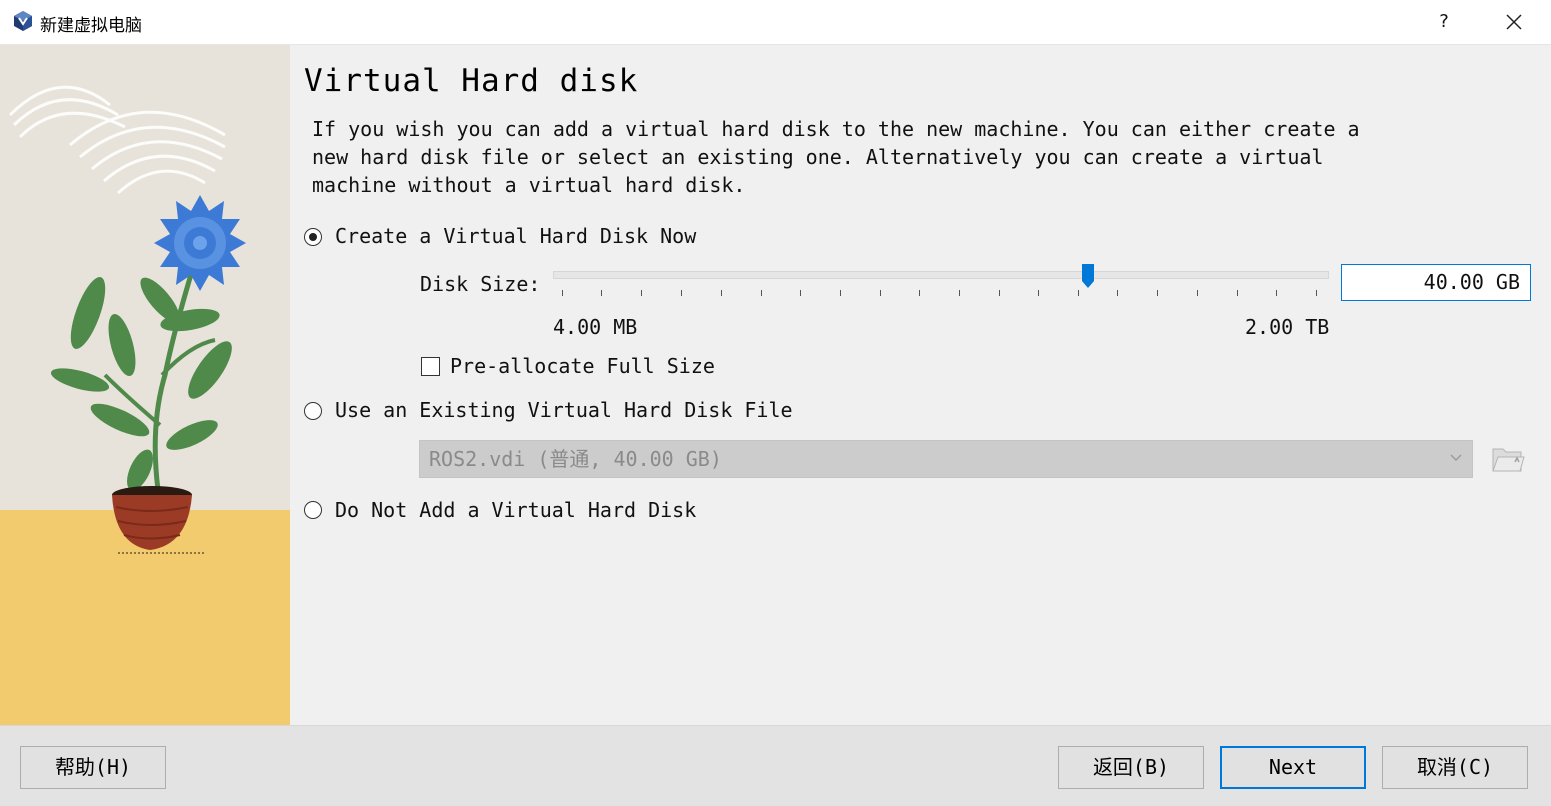 This screenshot has height=806, width=1551. I want to click on disk-size-slider-handle, so click(1088, 276).